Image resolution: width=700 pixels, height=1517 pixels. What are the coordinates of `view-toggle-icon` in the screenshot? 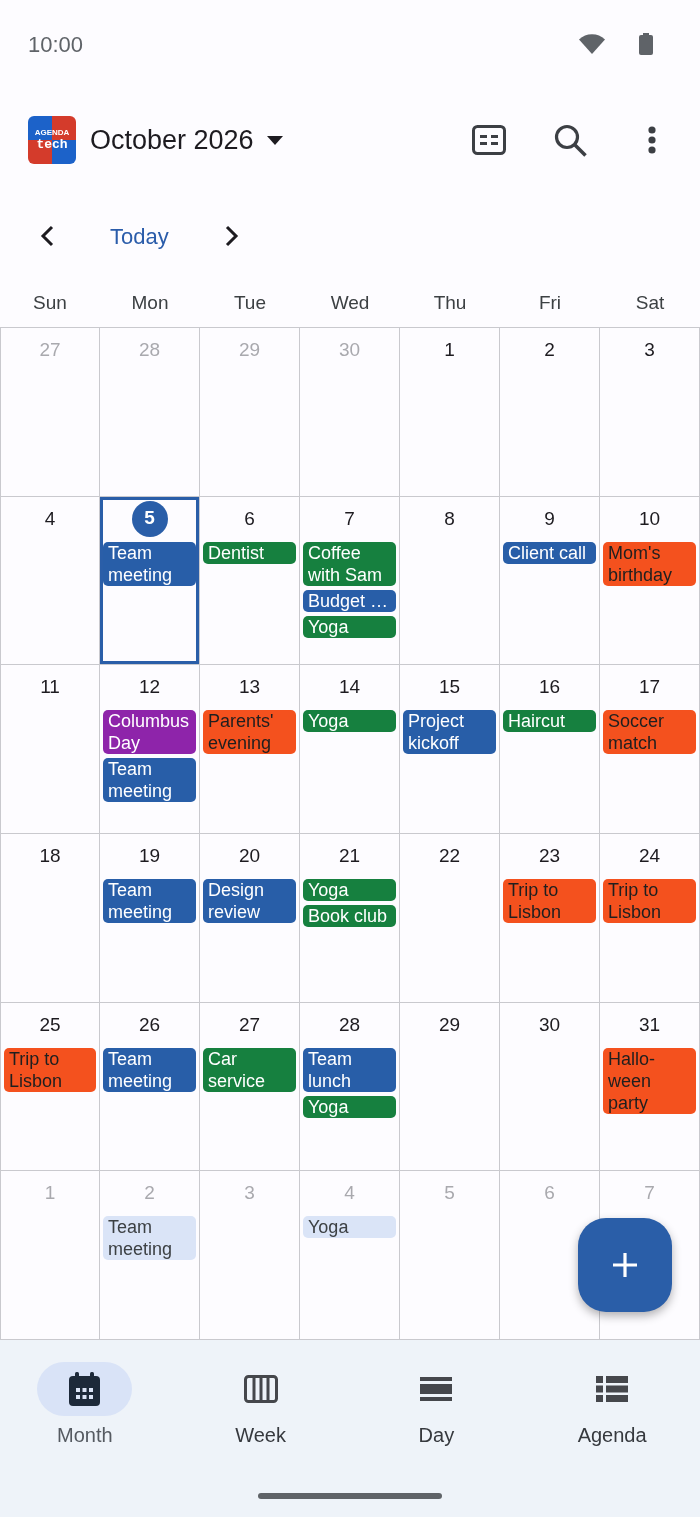 It's located at (489, 140).